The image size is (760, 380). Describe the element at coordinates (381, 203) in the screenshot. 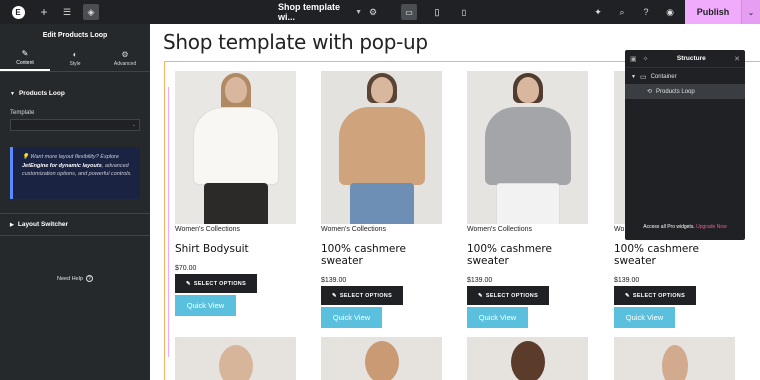

I see `model-jeans` at that location.